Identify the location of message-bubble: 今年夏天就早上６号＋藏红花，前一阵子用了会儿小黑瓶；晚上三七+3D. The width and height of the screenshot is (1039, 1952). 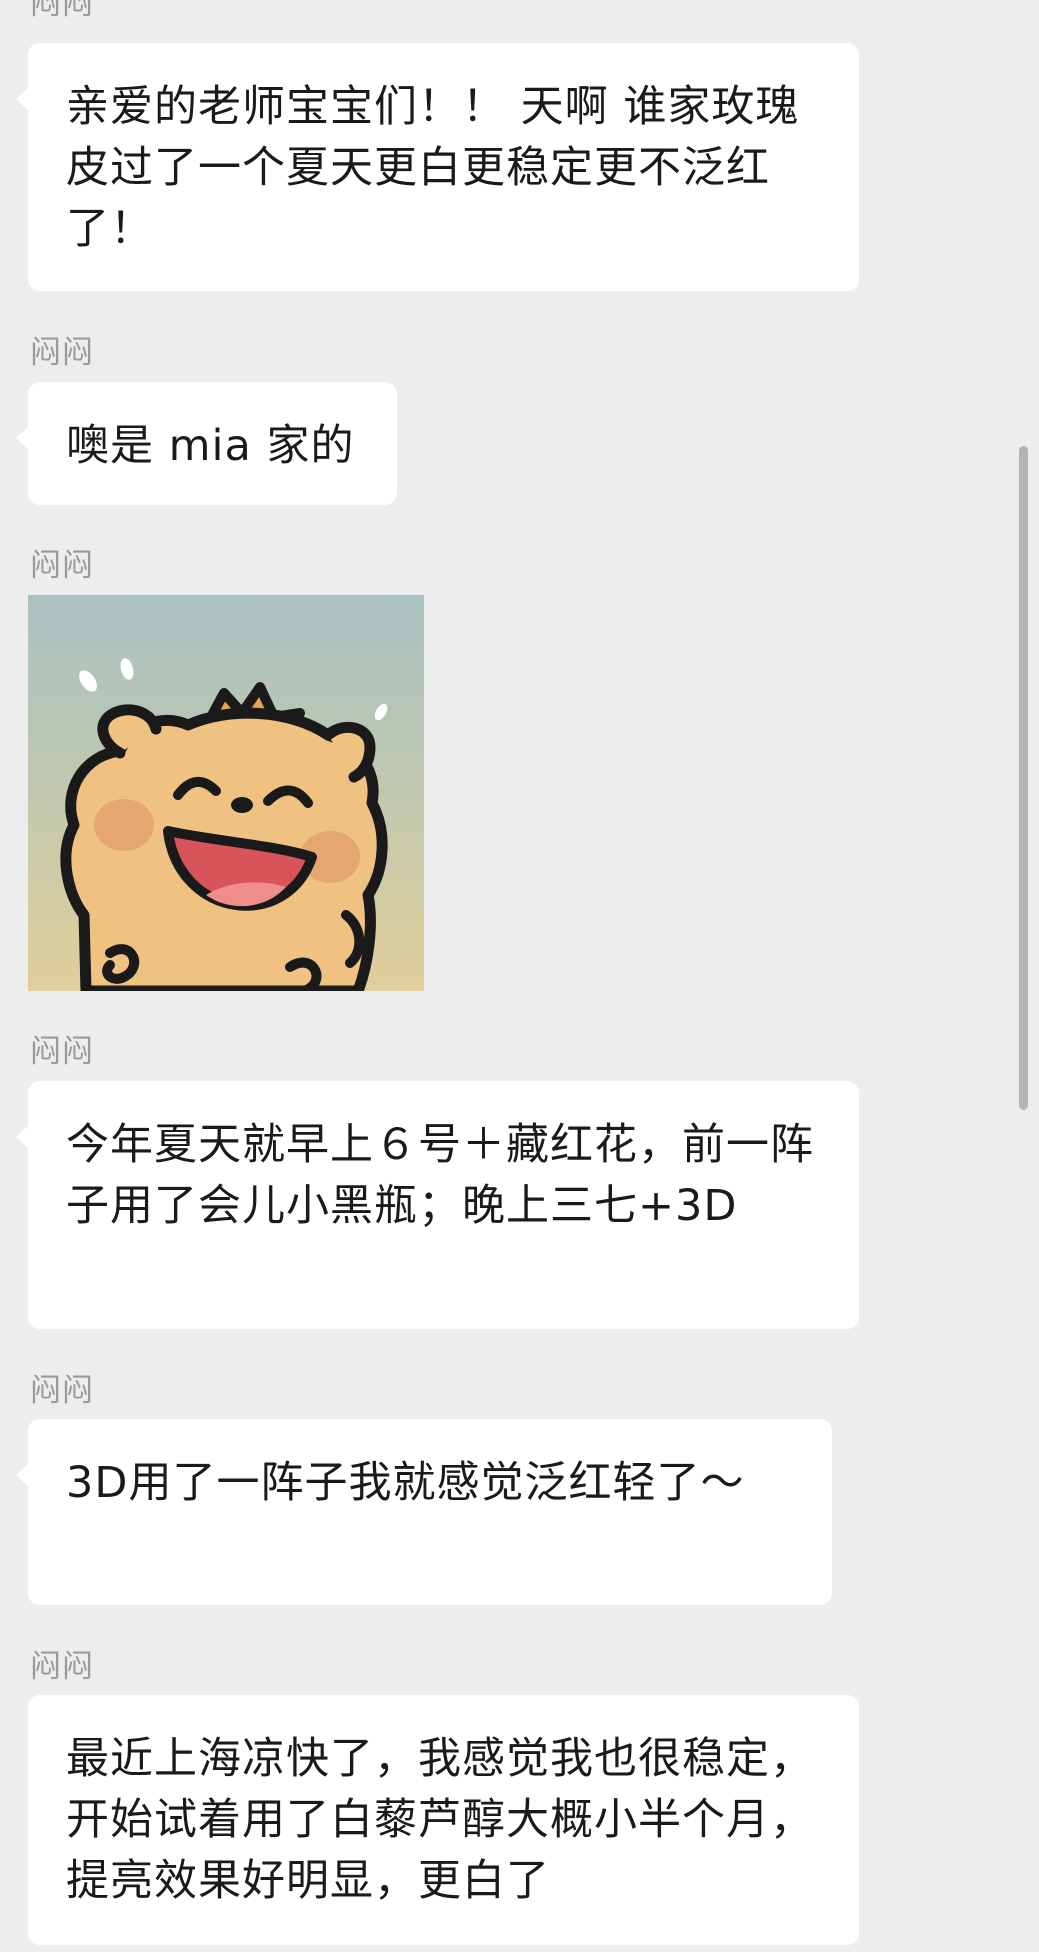
(437, 1205).